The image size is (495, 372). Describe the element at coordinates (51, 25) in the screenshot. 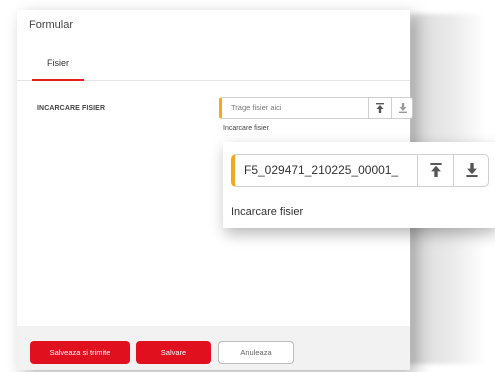

I see `page-title: Formular` at that location.